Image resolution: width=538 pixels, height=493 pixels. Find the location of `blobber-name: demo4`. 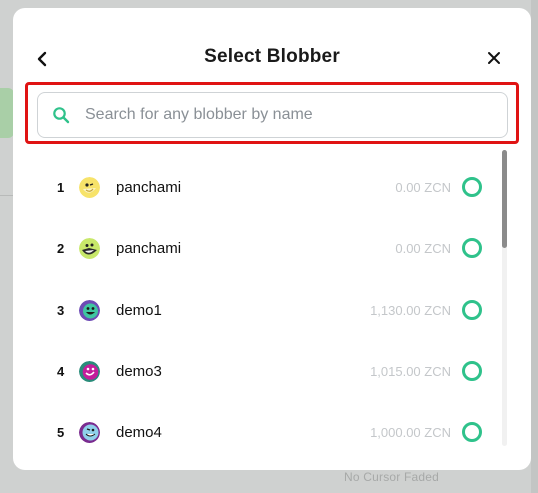

blobber-name: demo4 is located at coordinates (139, 432).